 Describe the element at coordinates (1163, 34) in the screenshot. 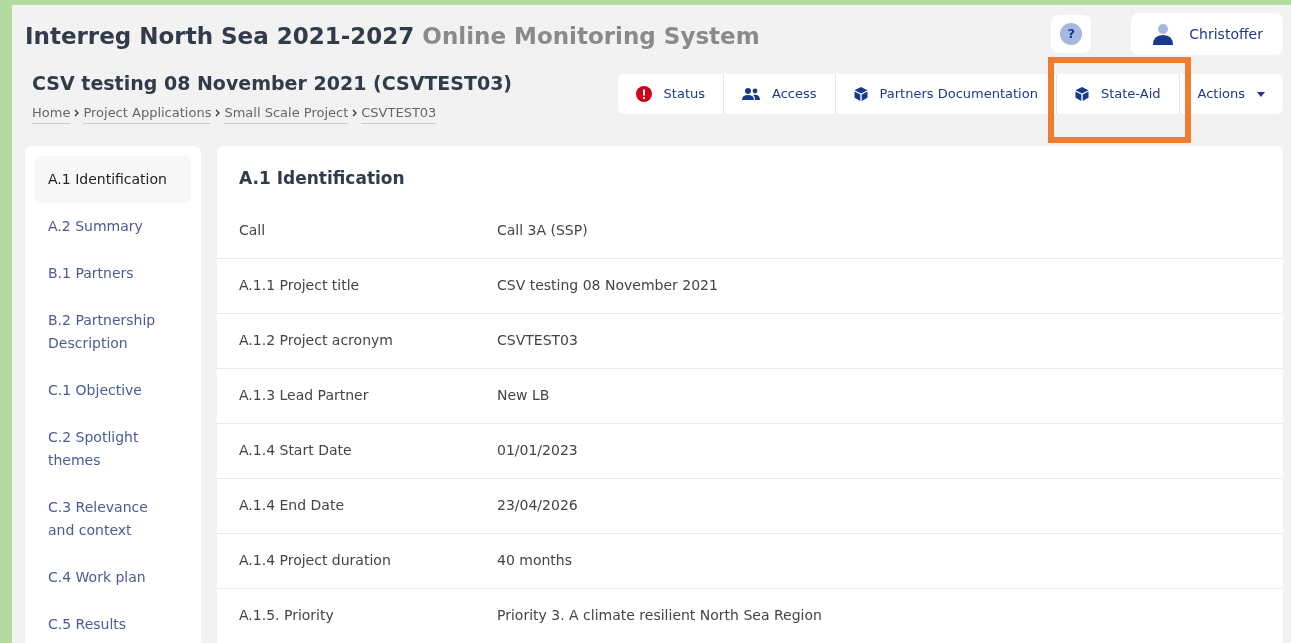

I see `user-icon` at that location.